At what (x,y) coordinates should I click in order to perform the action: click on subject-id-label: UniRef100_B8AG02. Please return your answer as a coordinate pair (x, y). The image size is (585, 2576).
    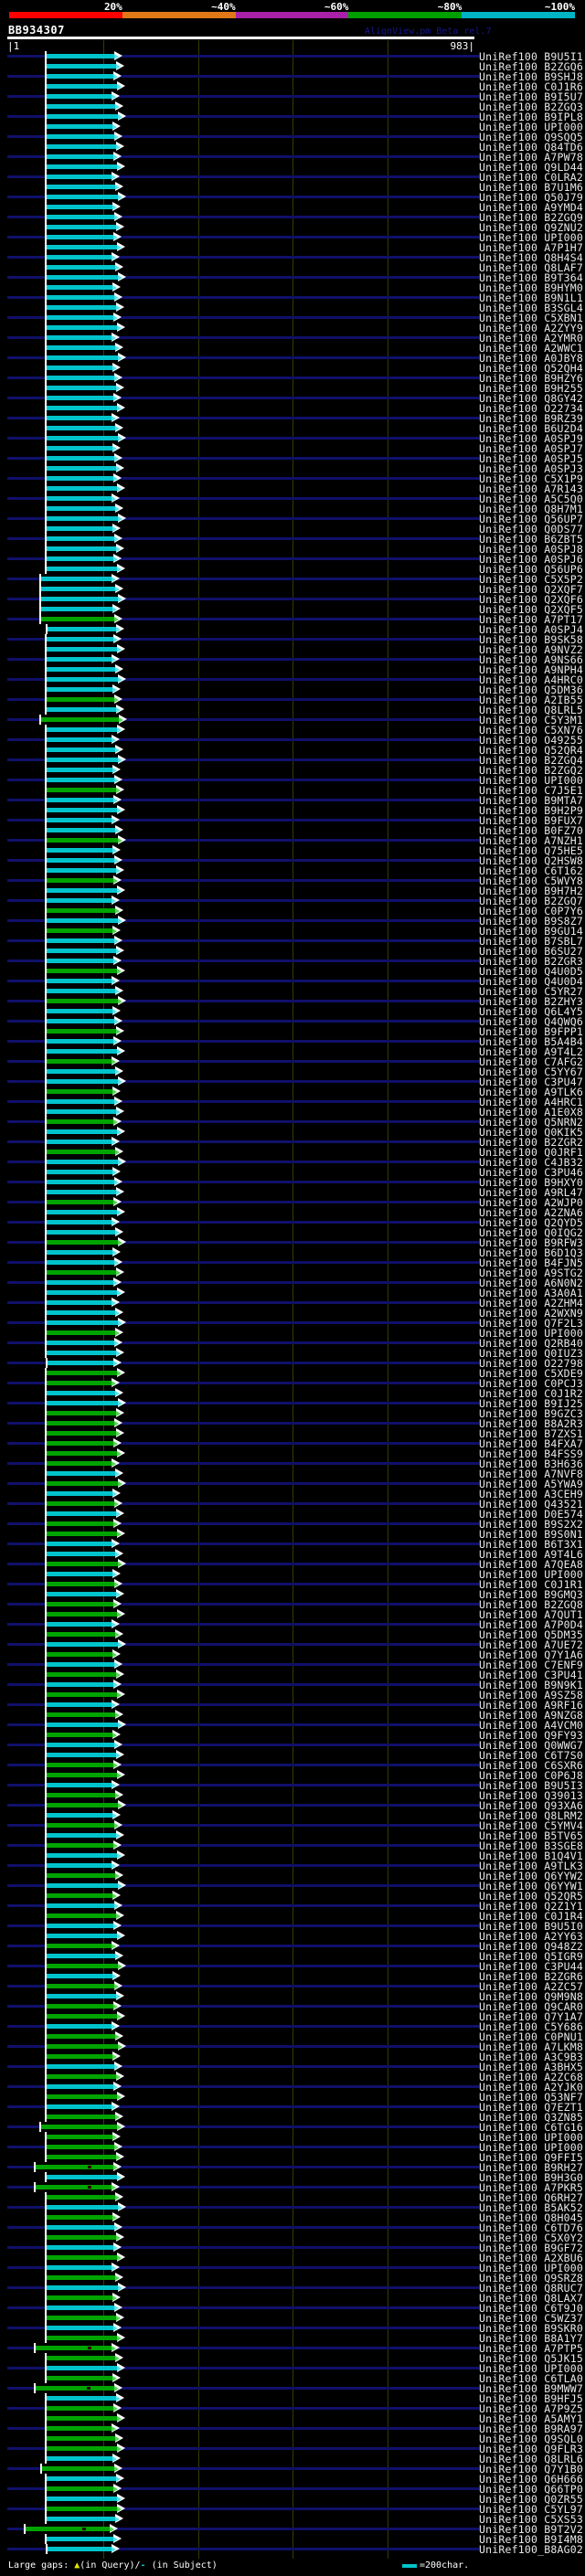
    Looking at the image, I should click on (531, 2549).